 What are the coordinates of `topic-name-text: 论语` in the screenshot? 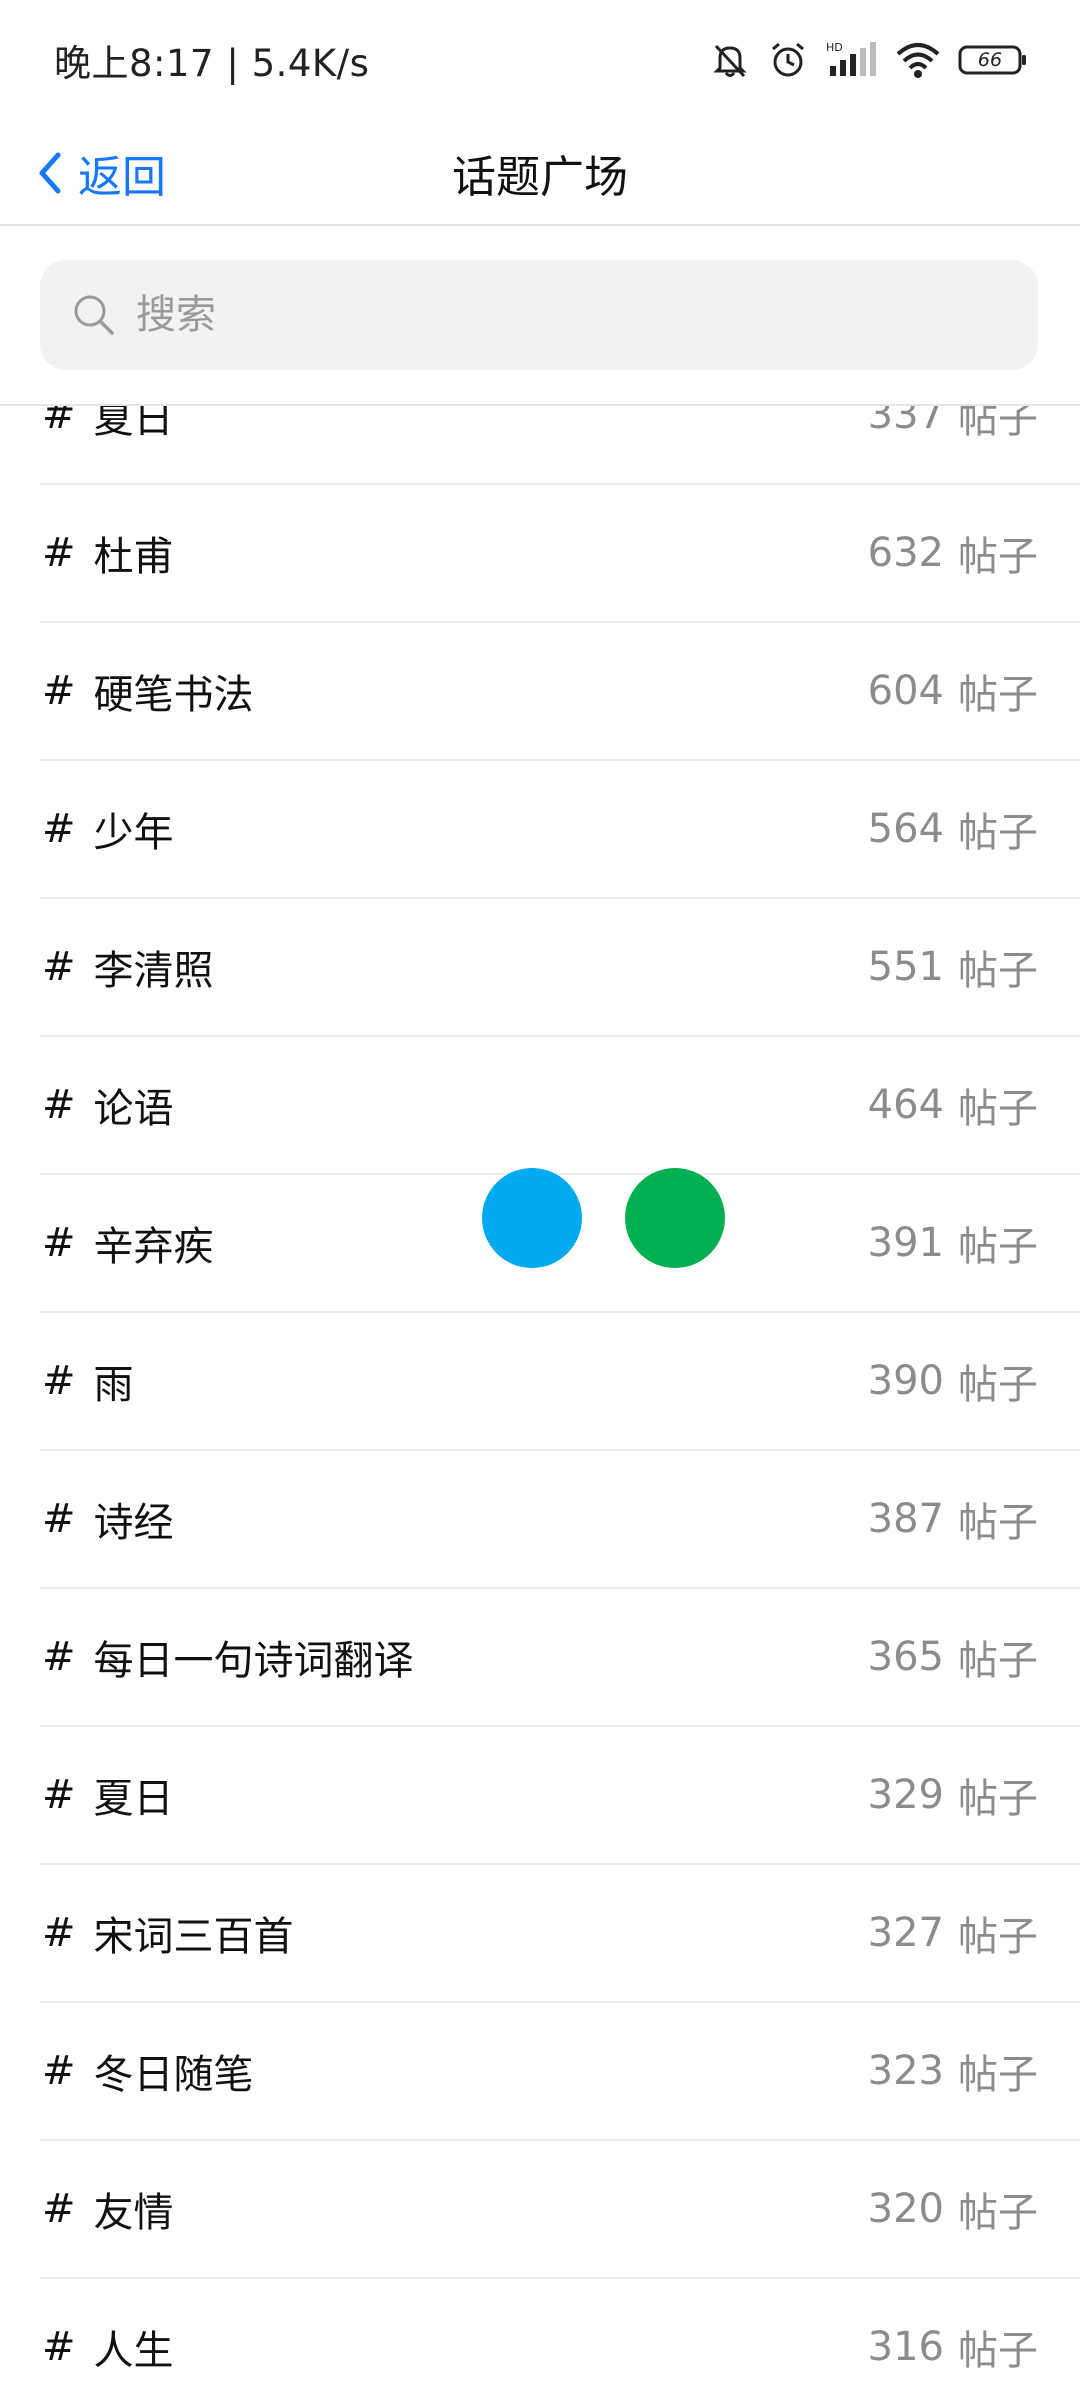 It's located at (133, 1109).